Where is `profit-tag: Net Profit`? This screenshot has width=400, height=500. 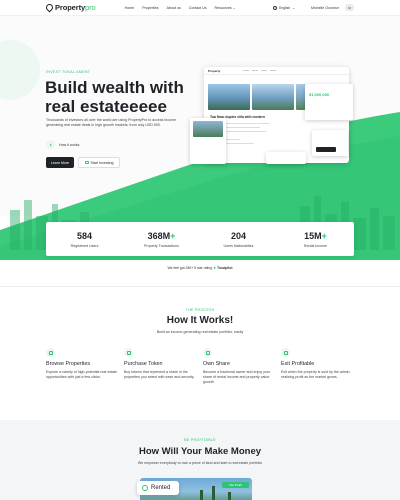 profit-tag: Net Profit is located at coordinates (235, 485).